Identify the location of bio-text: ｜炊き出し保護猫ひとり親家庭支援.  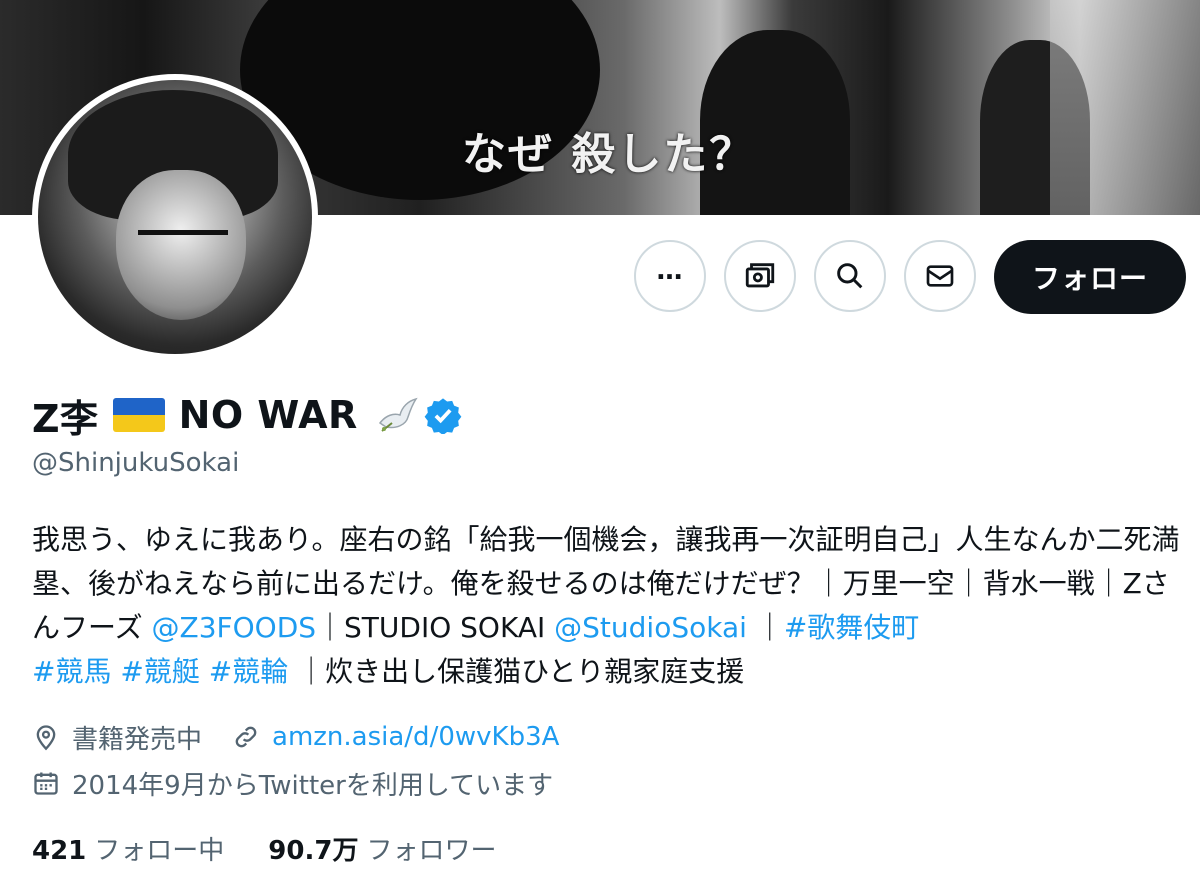
(516, 671).